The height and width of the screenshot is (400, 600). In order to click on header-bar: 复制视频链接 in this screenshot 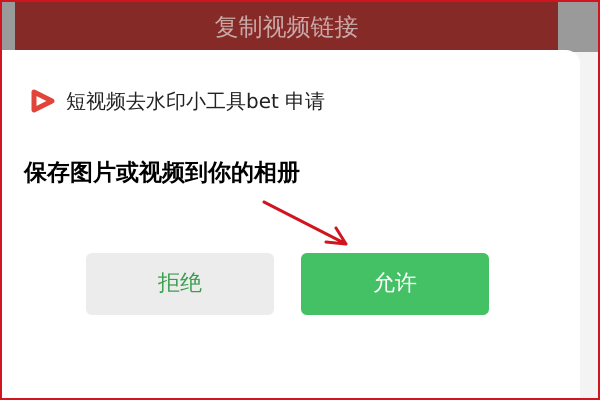, I will do `click(286, 27)`.